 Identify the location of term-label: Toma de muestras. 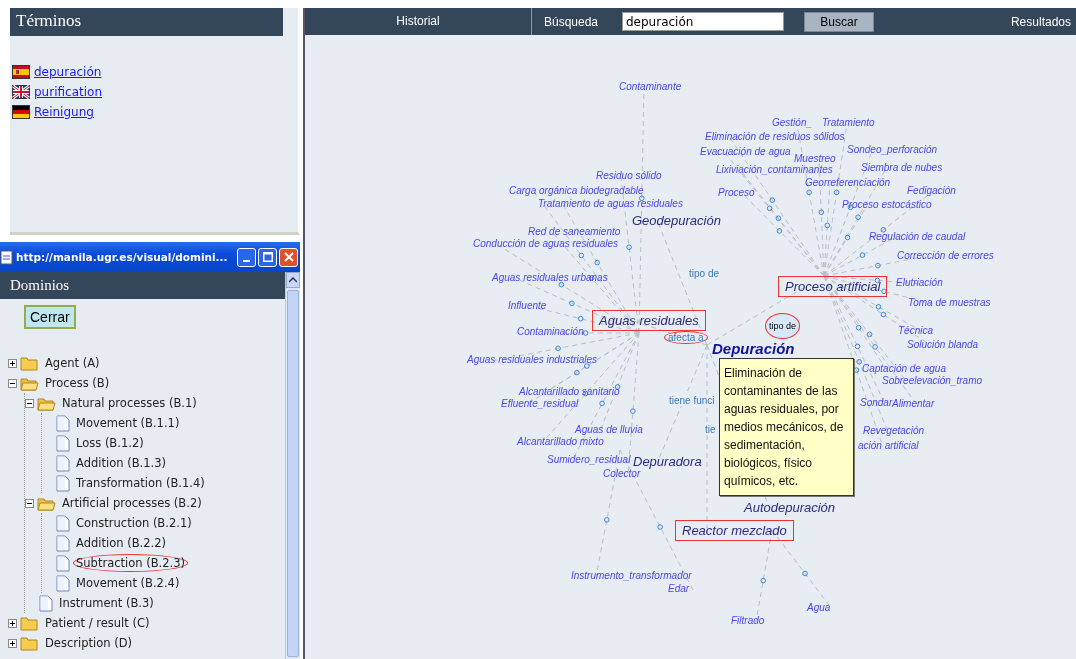
(949, 302).